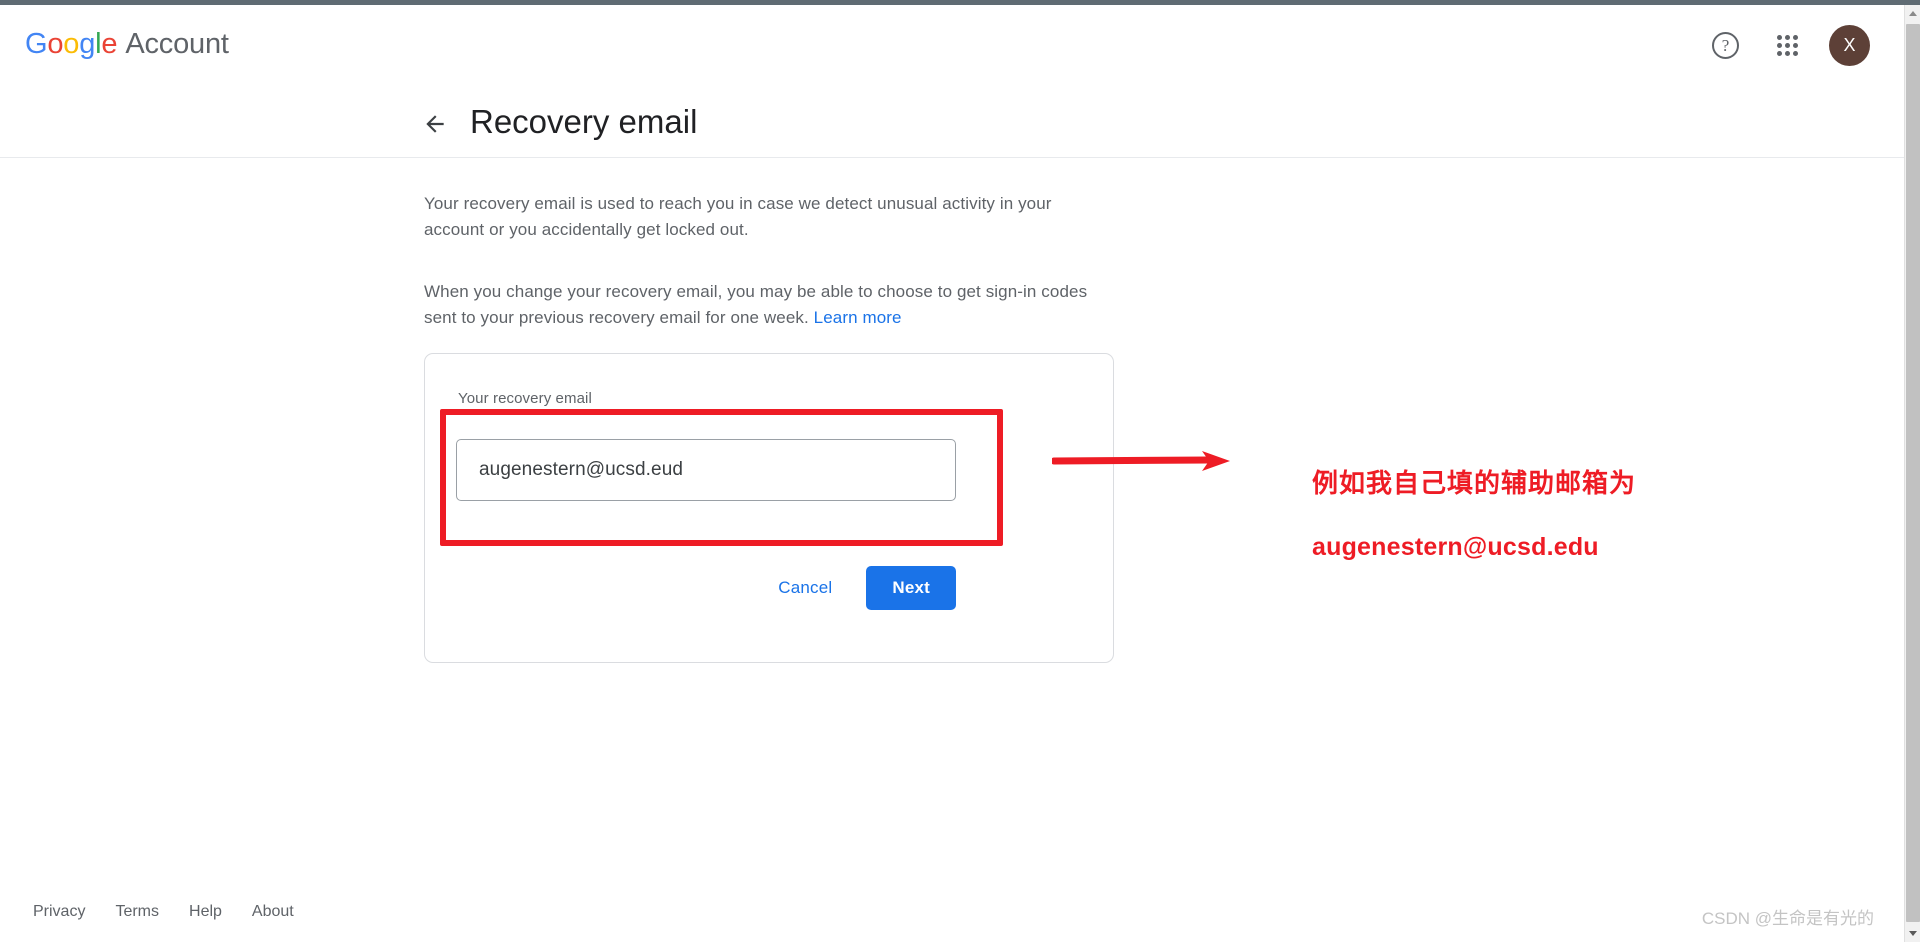 The width and height of the screenshot is (1920, 942). What do you see at coordinates (706, 470) in the screenshot?
I see `recovery-email-input` at bounding box center [706, 470].